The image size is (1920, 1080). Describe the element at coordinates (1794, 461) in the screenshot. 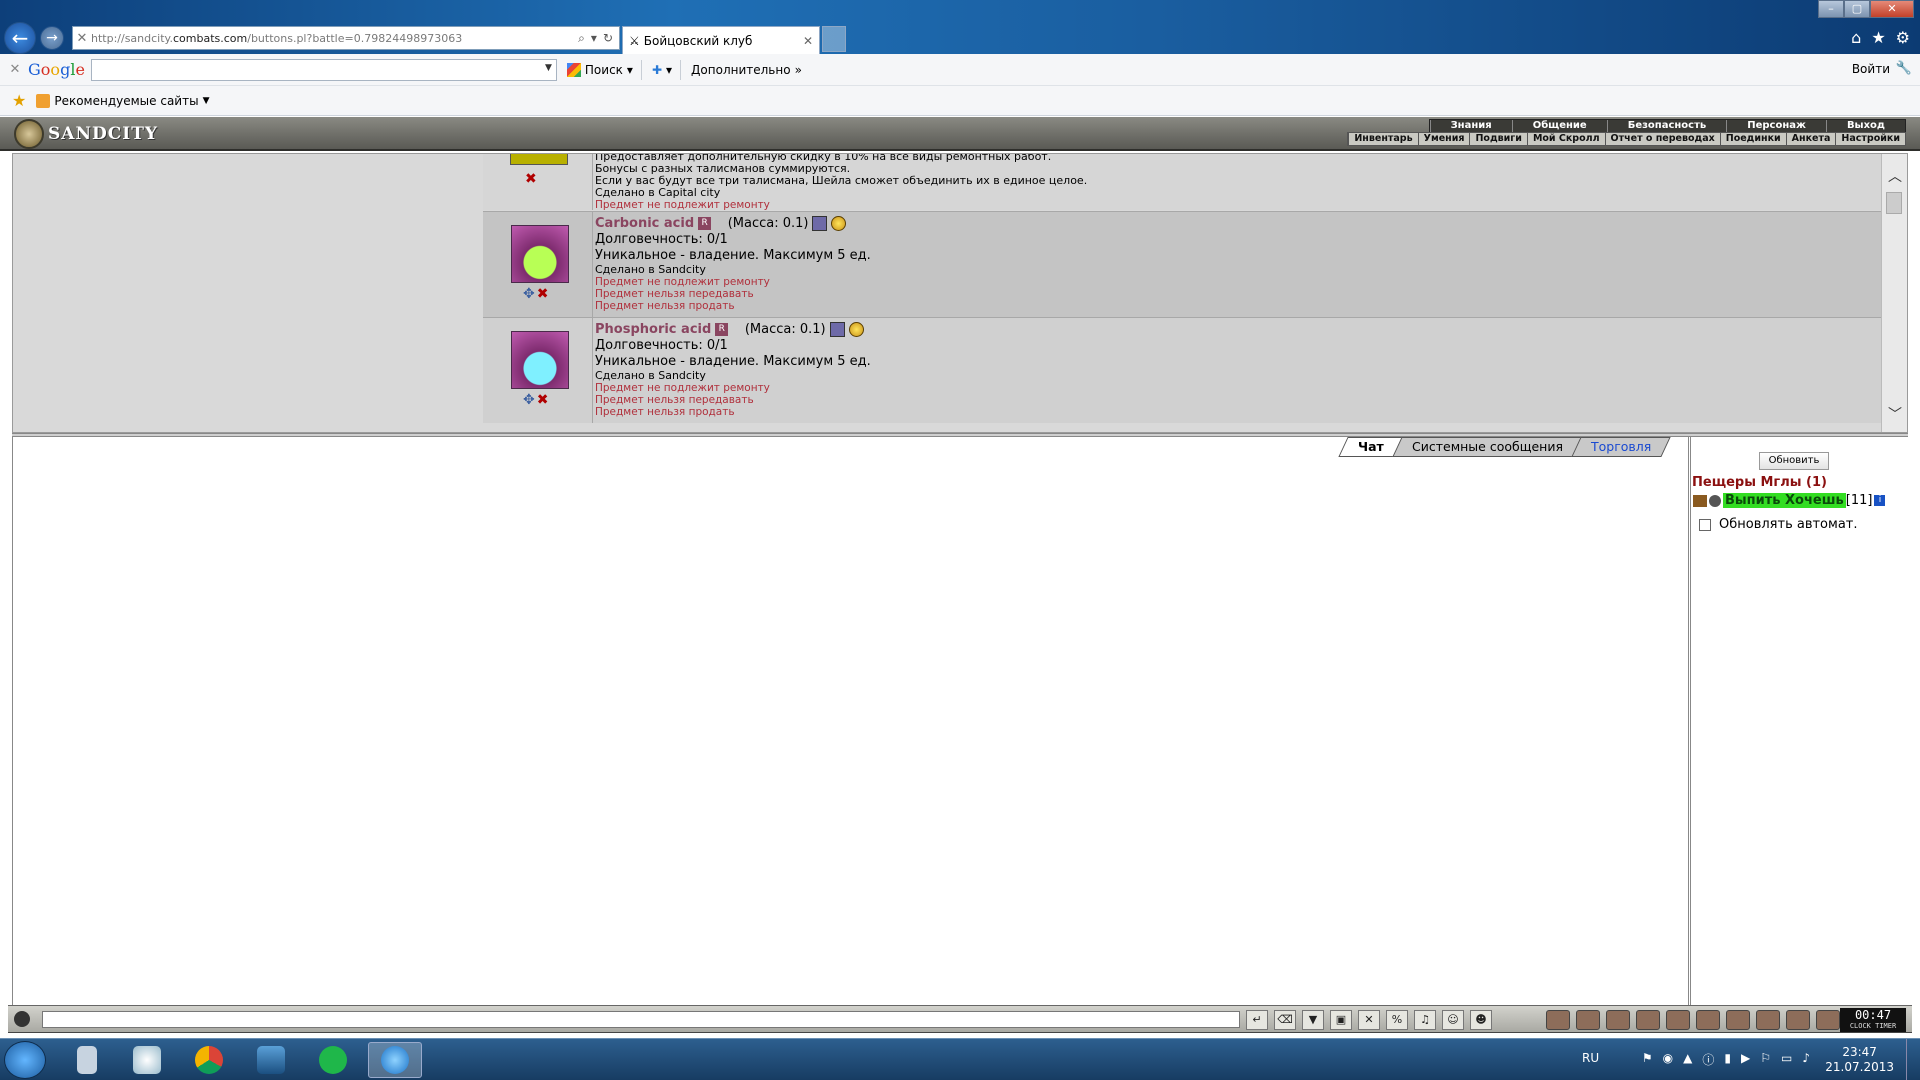

I see `refresh-button: Обновить` at that location.